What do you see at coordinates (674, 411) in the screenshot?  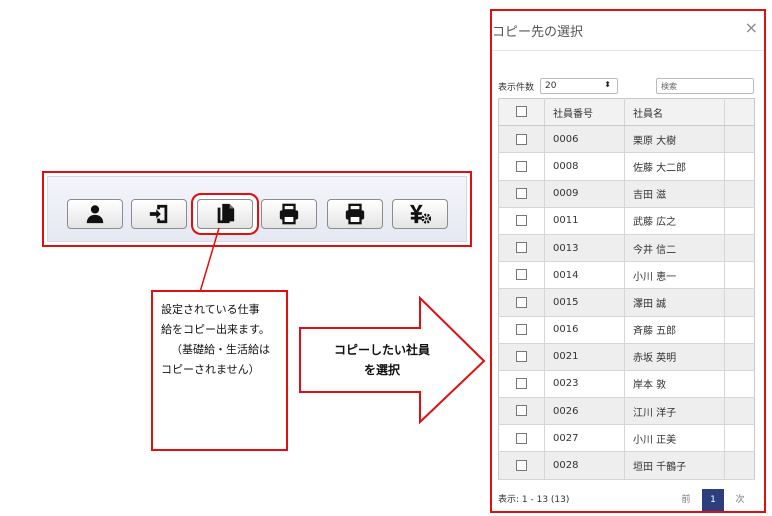 I see `employee-name-cell: 江川 洋子` at bounding box center [674, 411].